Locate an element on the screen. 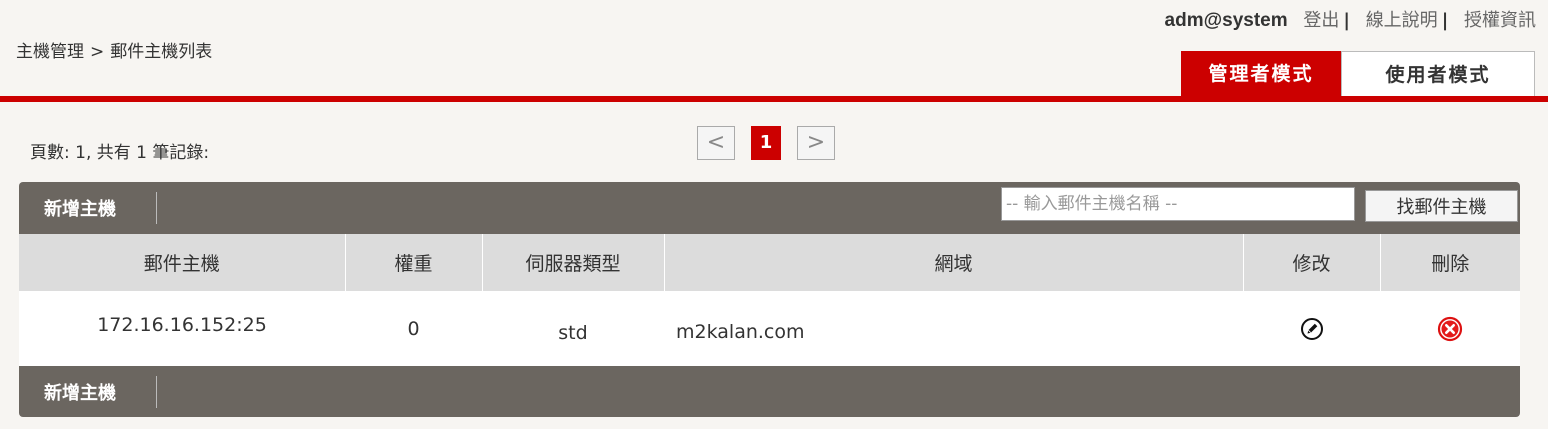 Image resolution: width=1548 pixels, height=429 pixels. col-weight: 權重 is located at coordinates (414, 262).